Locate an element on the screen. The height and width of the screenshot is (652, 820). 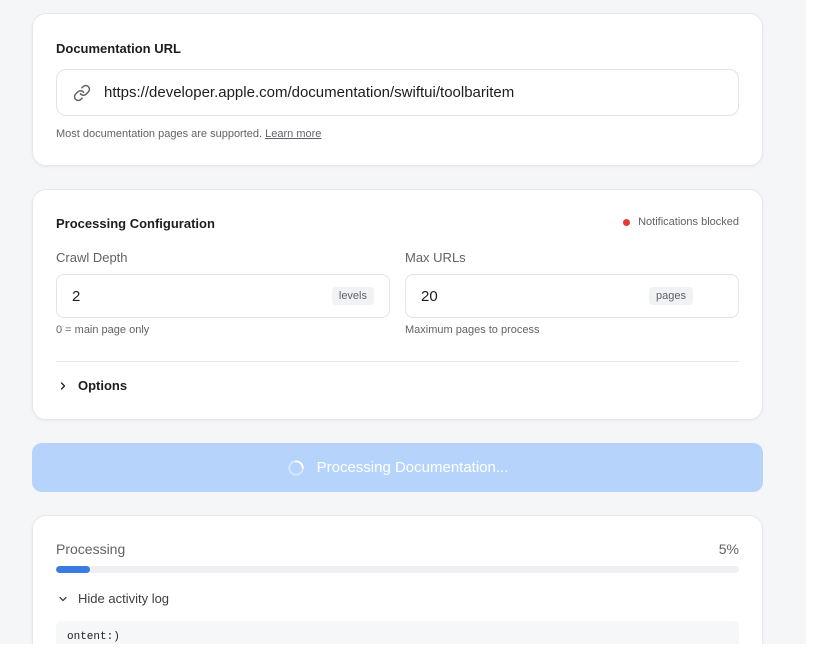
crawl-depth-label: Crawl Depth is located at coordinates (92, 257).